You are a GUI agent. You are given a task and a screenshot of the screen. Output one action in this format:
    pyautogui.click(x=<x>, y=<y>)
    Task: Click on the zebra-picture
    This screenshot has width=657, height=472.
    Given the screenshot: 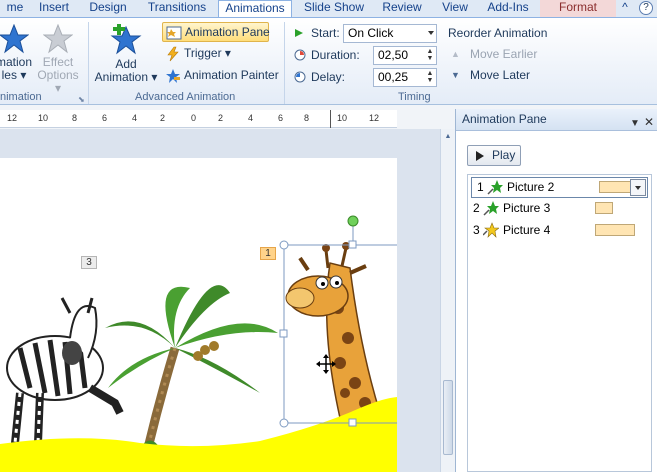 What is the action you would take?
    pyautogui.click(x=65, y=370)
    